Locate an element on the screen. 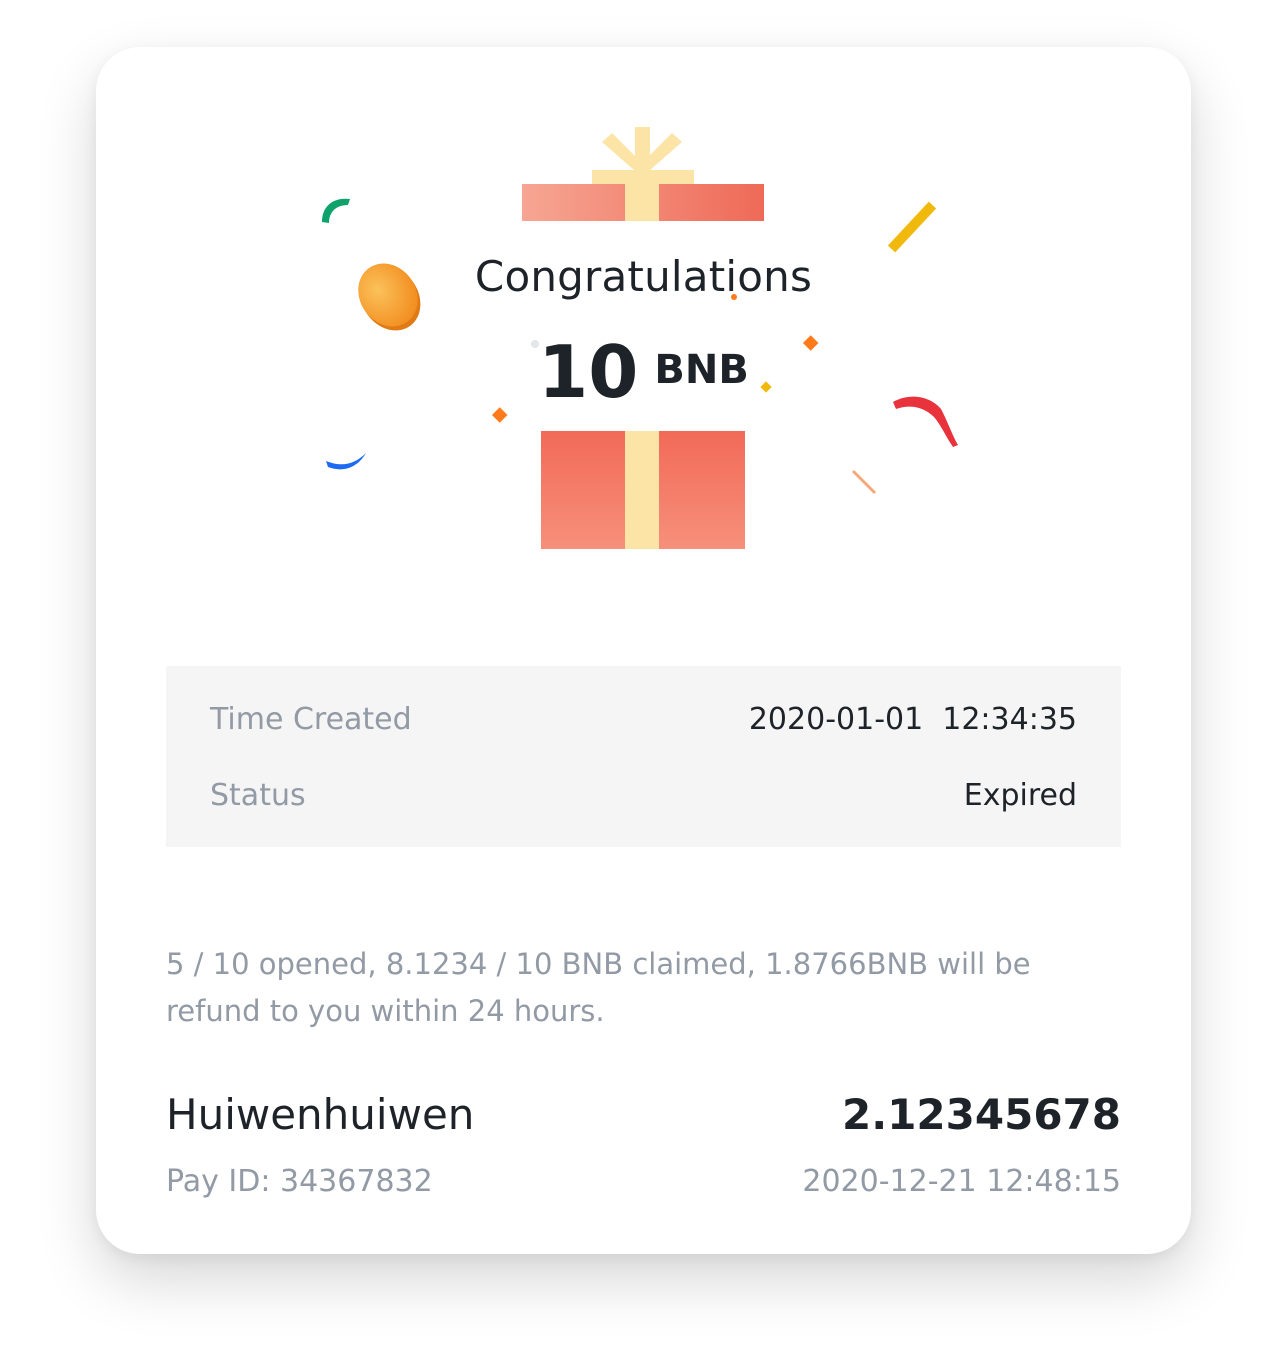  gift-box-icon is located at coordinates (643, 490).